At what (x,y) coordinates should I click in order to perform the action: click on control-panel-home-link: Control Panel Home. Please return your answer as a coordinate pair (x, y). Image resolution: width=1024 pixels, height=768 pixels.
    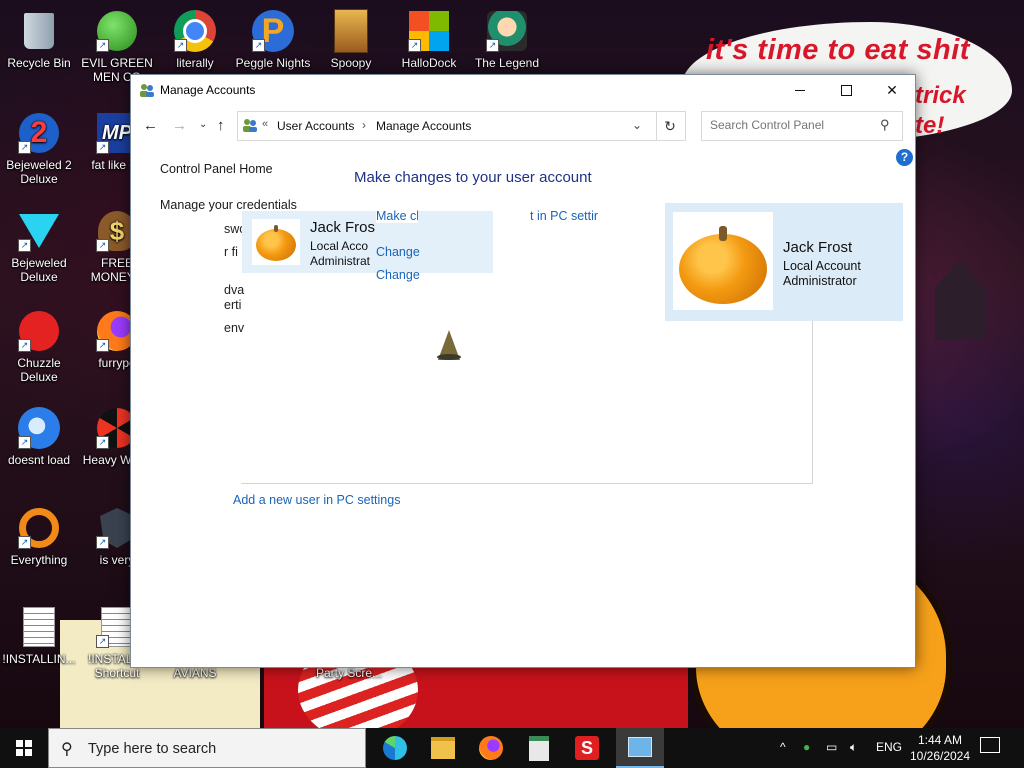
    Looking at the image, I should click on (216, 169).